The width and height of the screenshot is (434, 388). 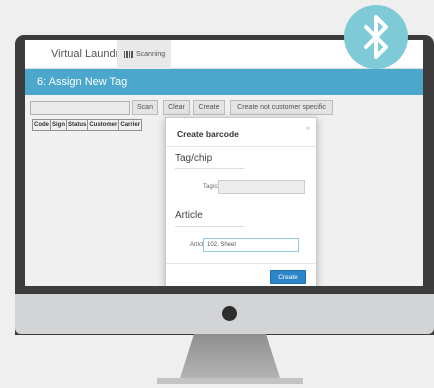 I want to click on dialog-header-divider, so click(x=241, y=146).